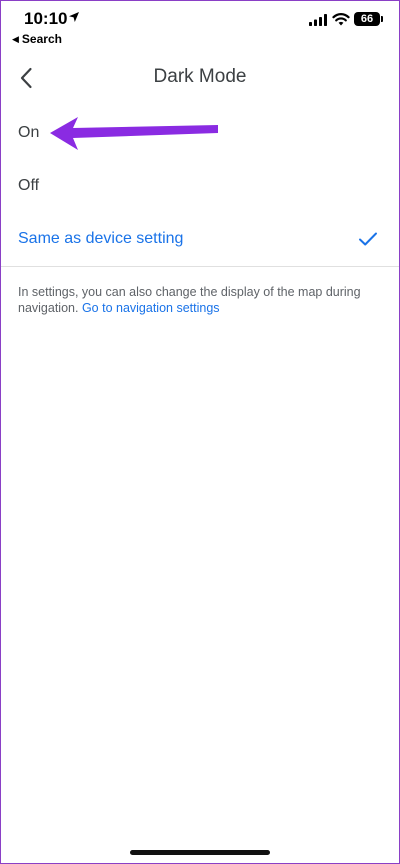 Image resolution: width=400 pixels, height=864 pixels. What do you see at coordinates (29, 132) in the screenshot?
I see `option-on-label: On` at bounding box center [29, 132].